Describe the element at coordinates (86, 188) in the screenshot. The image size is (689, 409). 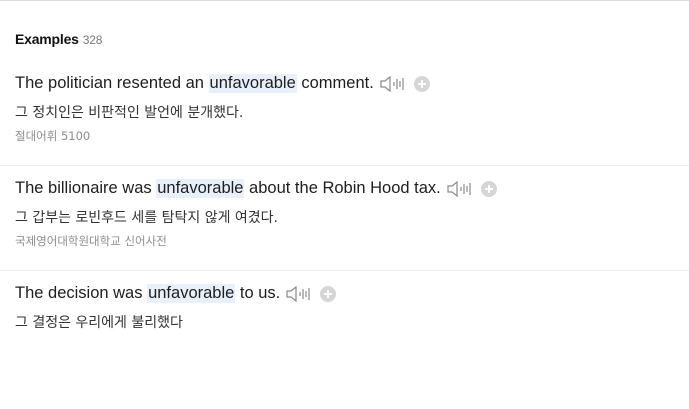
I see `sentence-before: The billionaire was` at that location.